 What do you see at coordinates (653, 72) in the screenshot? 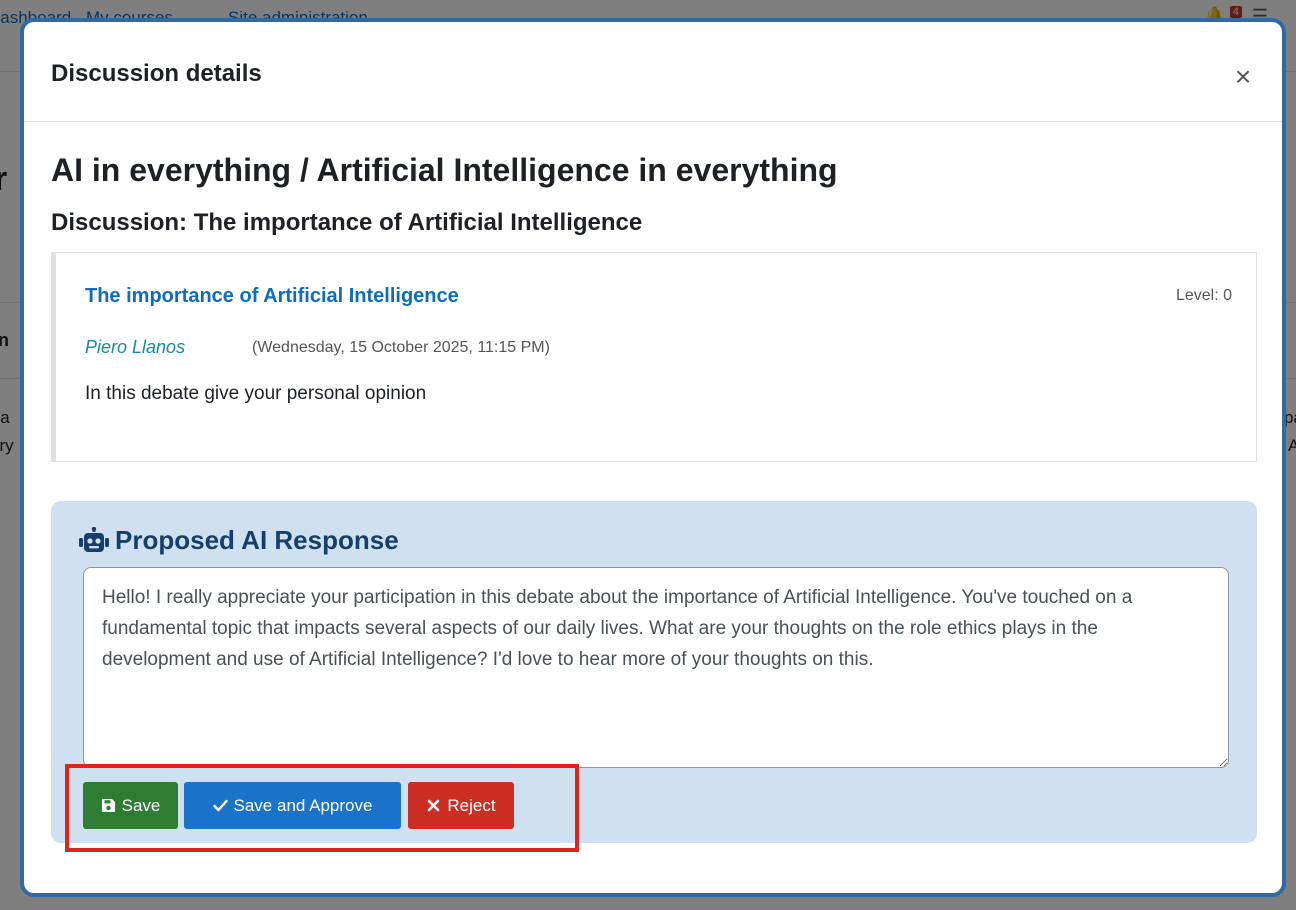
I see `modal-header: Discussion details ×` at bounding box center [653, 72].